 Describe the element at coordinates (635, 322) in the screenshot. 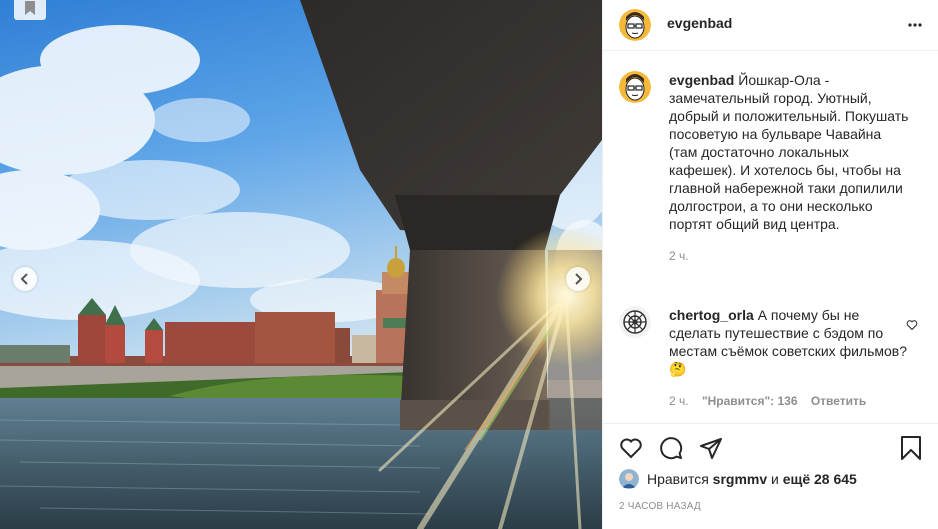

I see `commenter-avatar` at that location.